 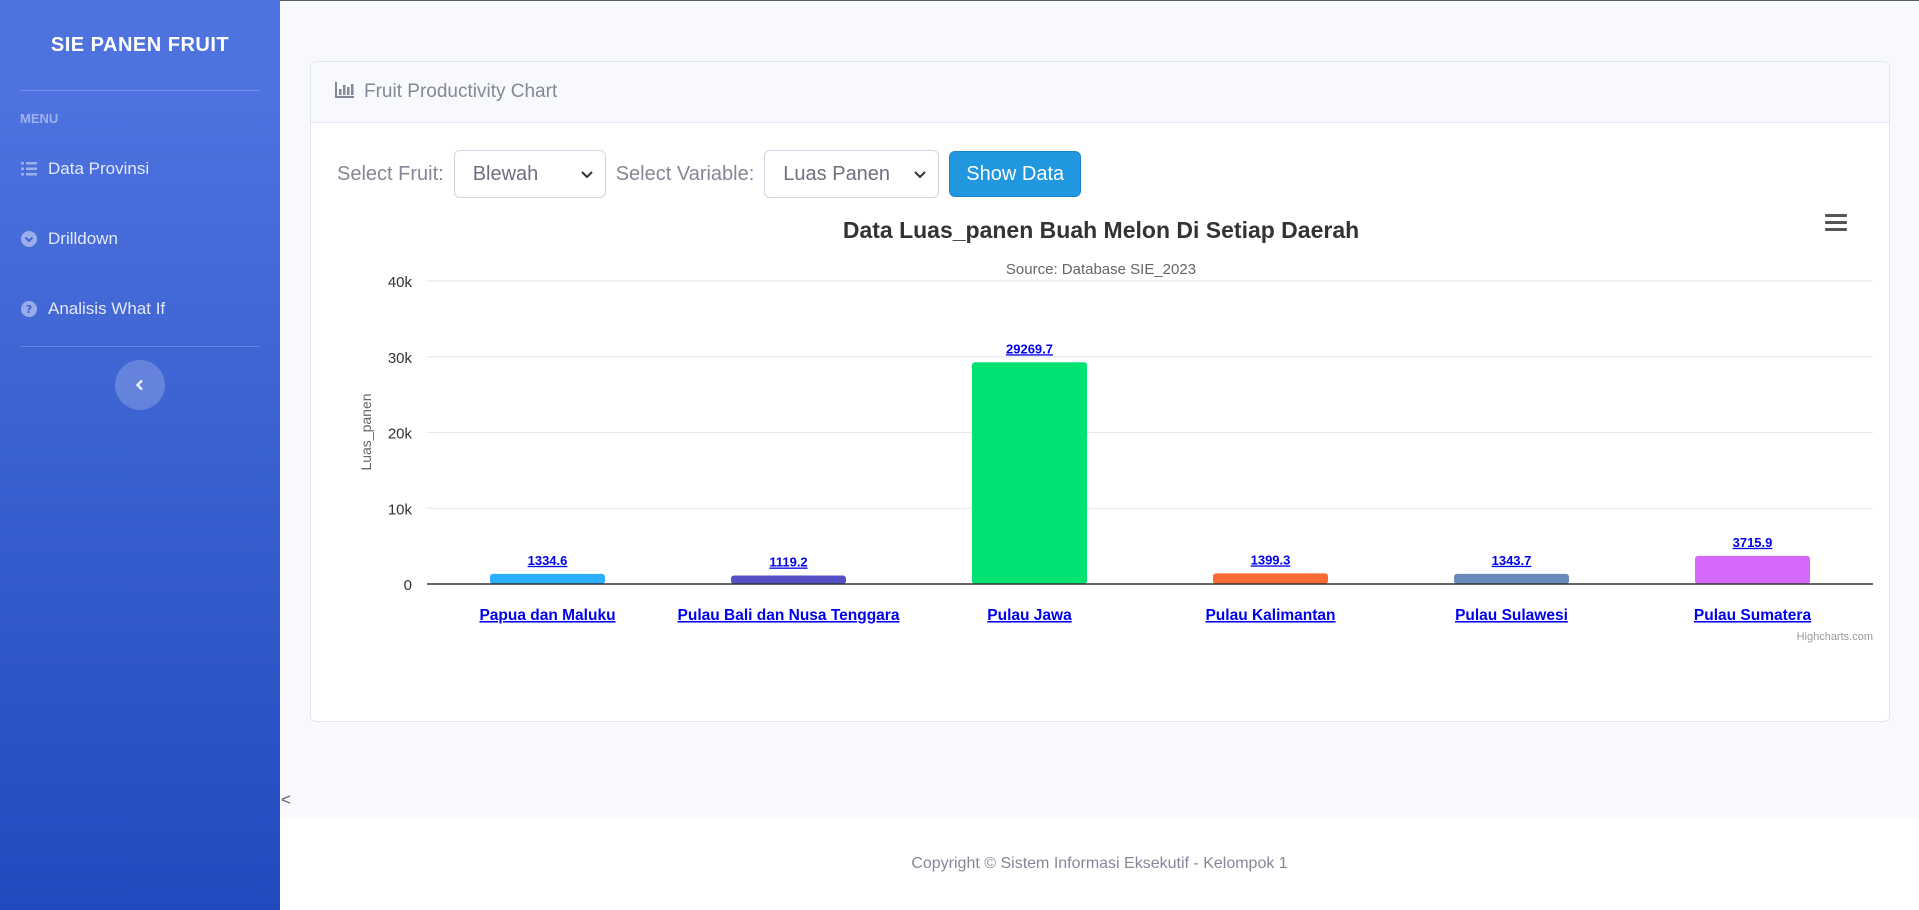 I want to click on x-tick-label: Papua dan Maluku, so click(x=547, y=615).